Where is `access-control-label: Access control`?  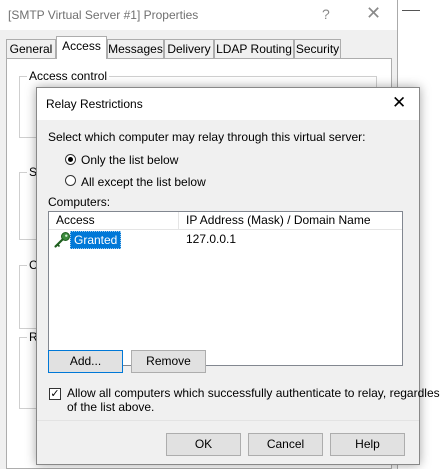 access-control-label: Access control is located at coordinates (68, 76).